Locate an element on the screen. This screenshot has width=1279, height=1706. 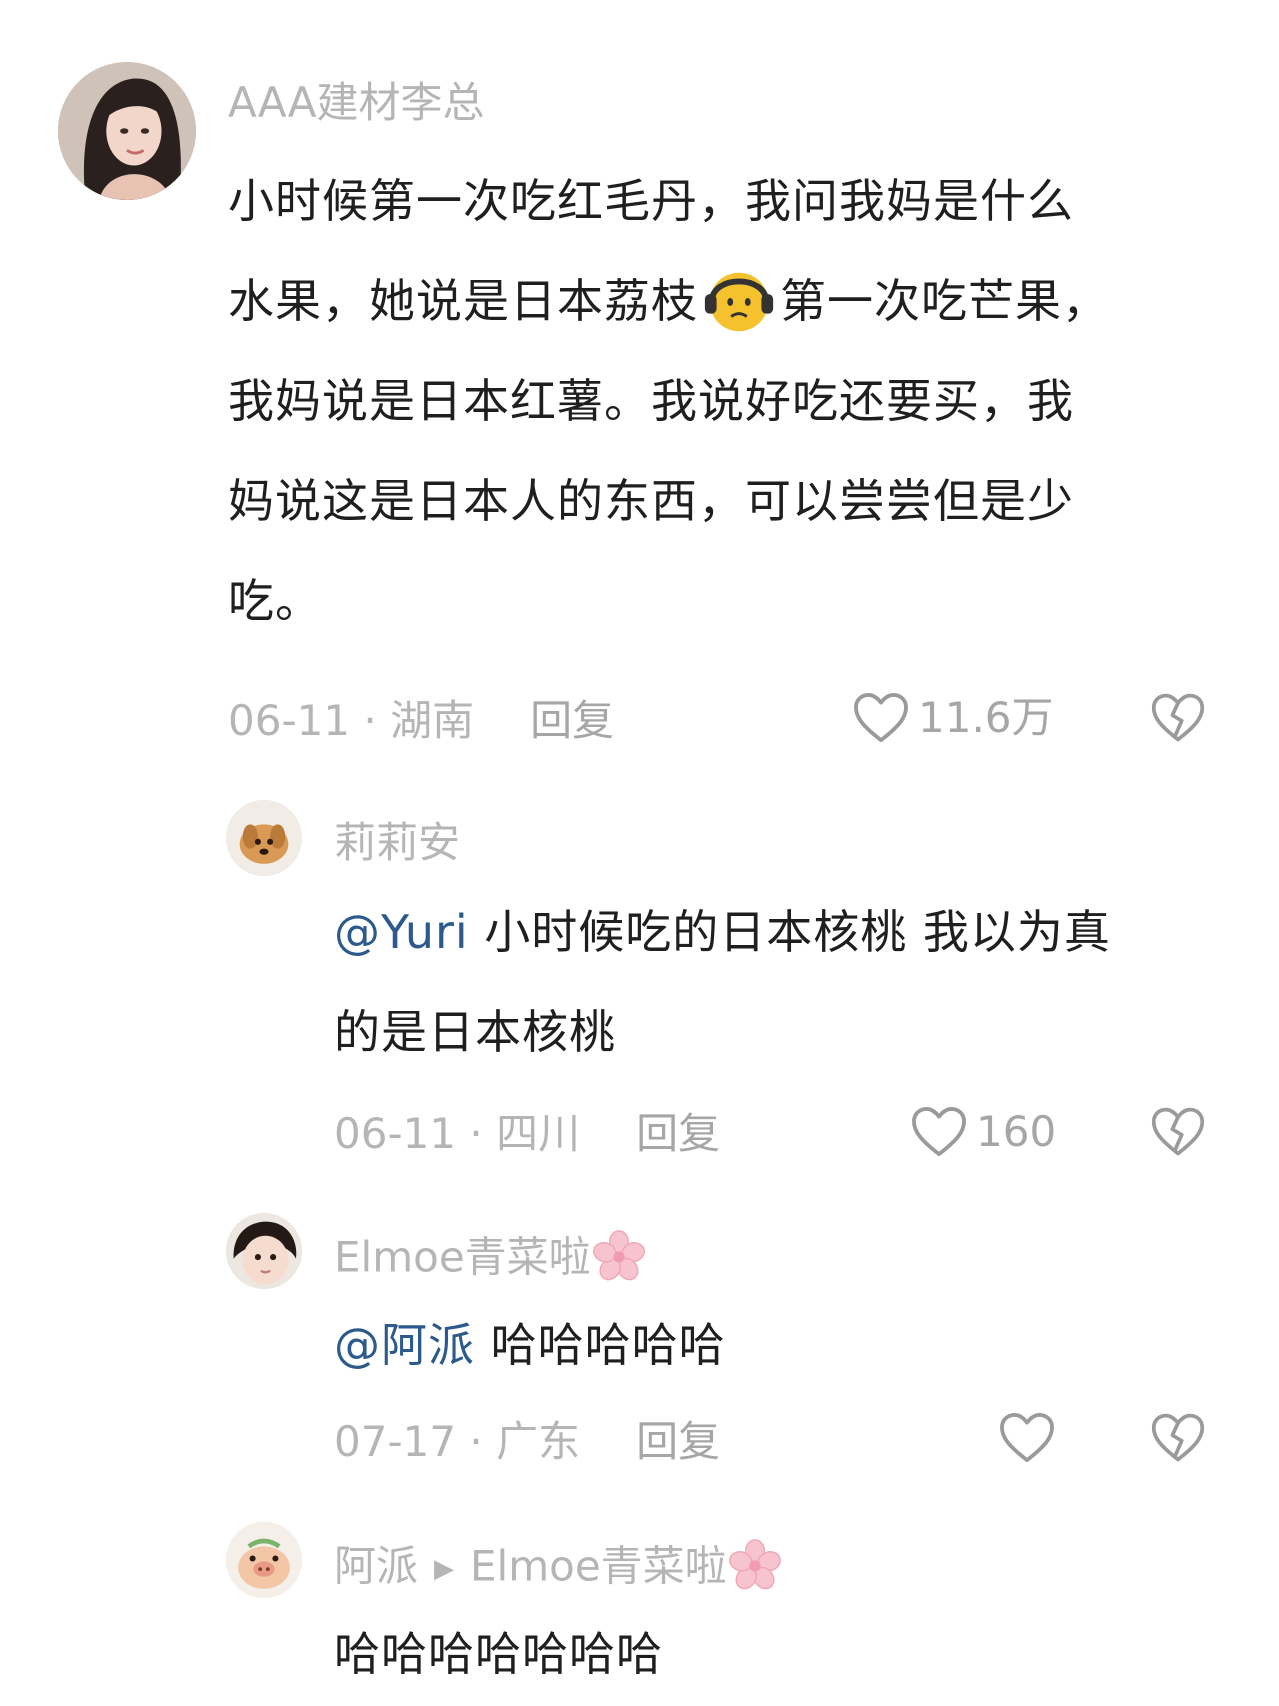
mention-link: @阿派 is located at coordinates (404, 1345).